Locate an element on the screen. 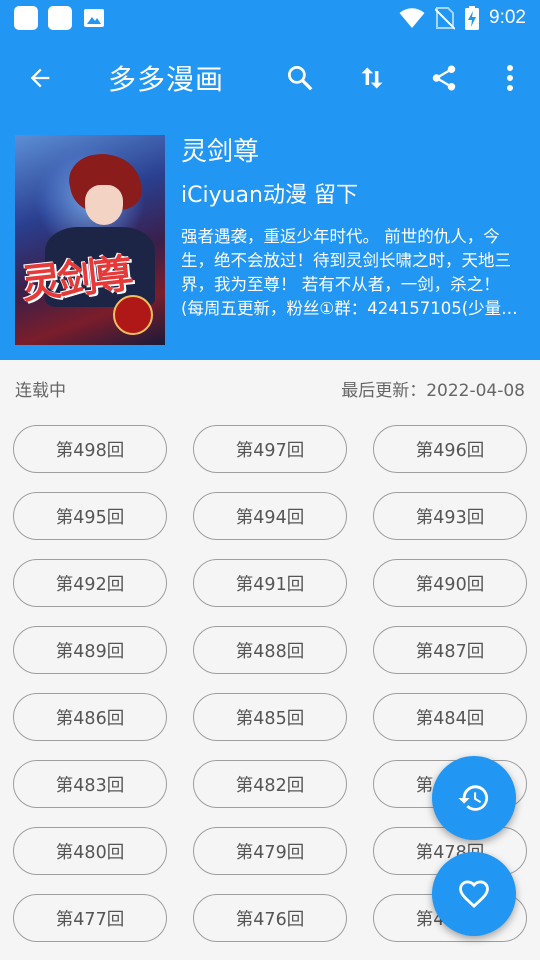  share-icon is located at coordinates (444, 78).